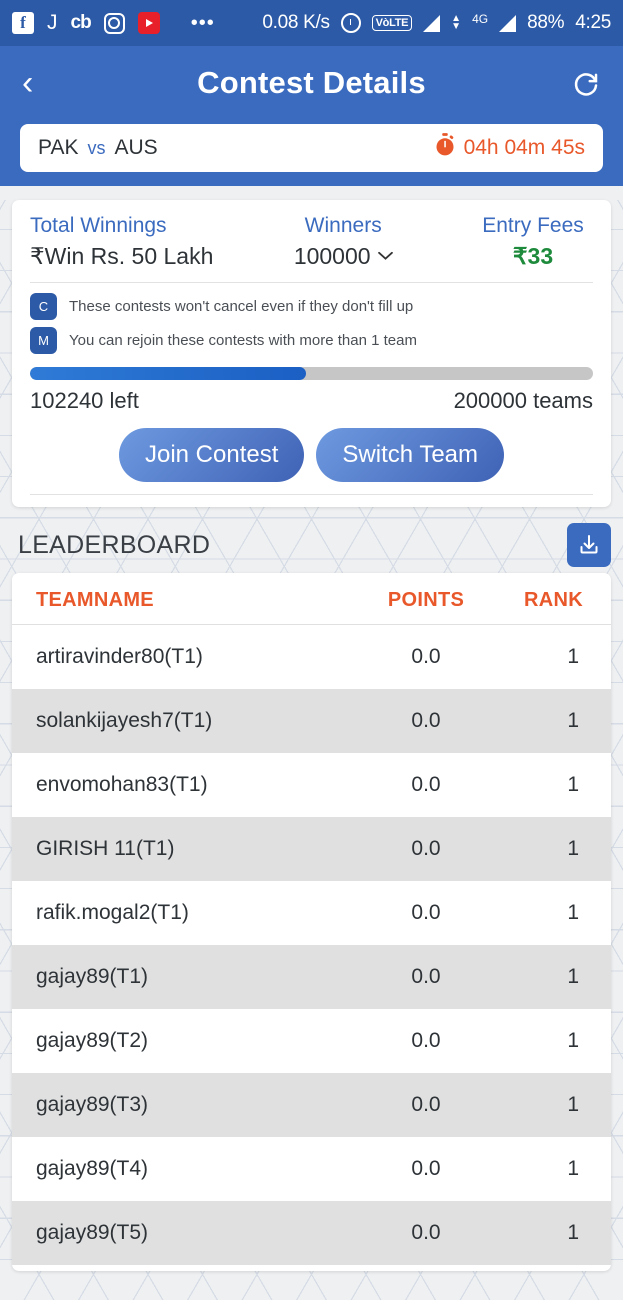 This screenshot has width=623, height=1300. What do you see at coordinates (426, 599) in the screenshot?
I see `column-header-points: POINTS` at bounding box center [426, 599].